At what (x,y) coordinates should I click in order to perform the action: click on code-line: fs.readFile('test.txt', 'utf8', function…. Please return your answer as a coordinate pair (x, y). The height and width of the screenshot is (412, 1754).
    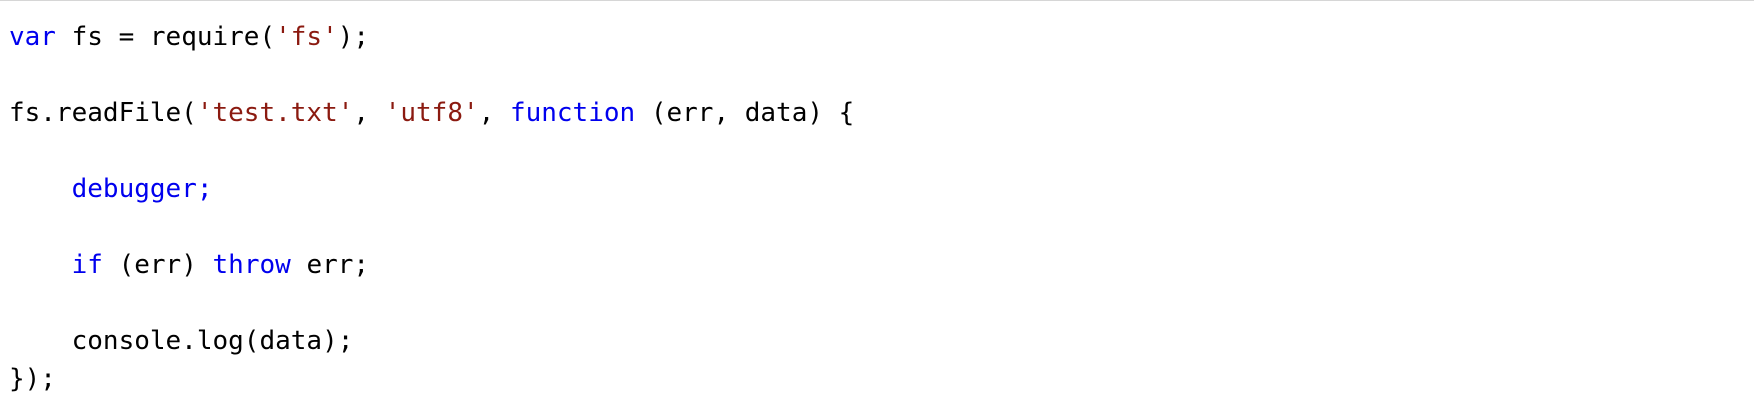
    Looking at the image, I should click on (431, 113).